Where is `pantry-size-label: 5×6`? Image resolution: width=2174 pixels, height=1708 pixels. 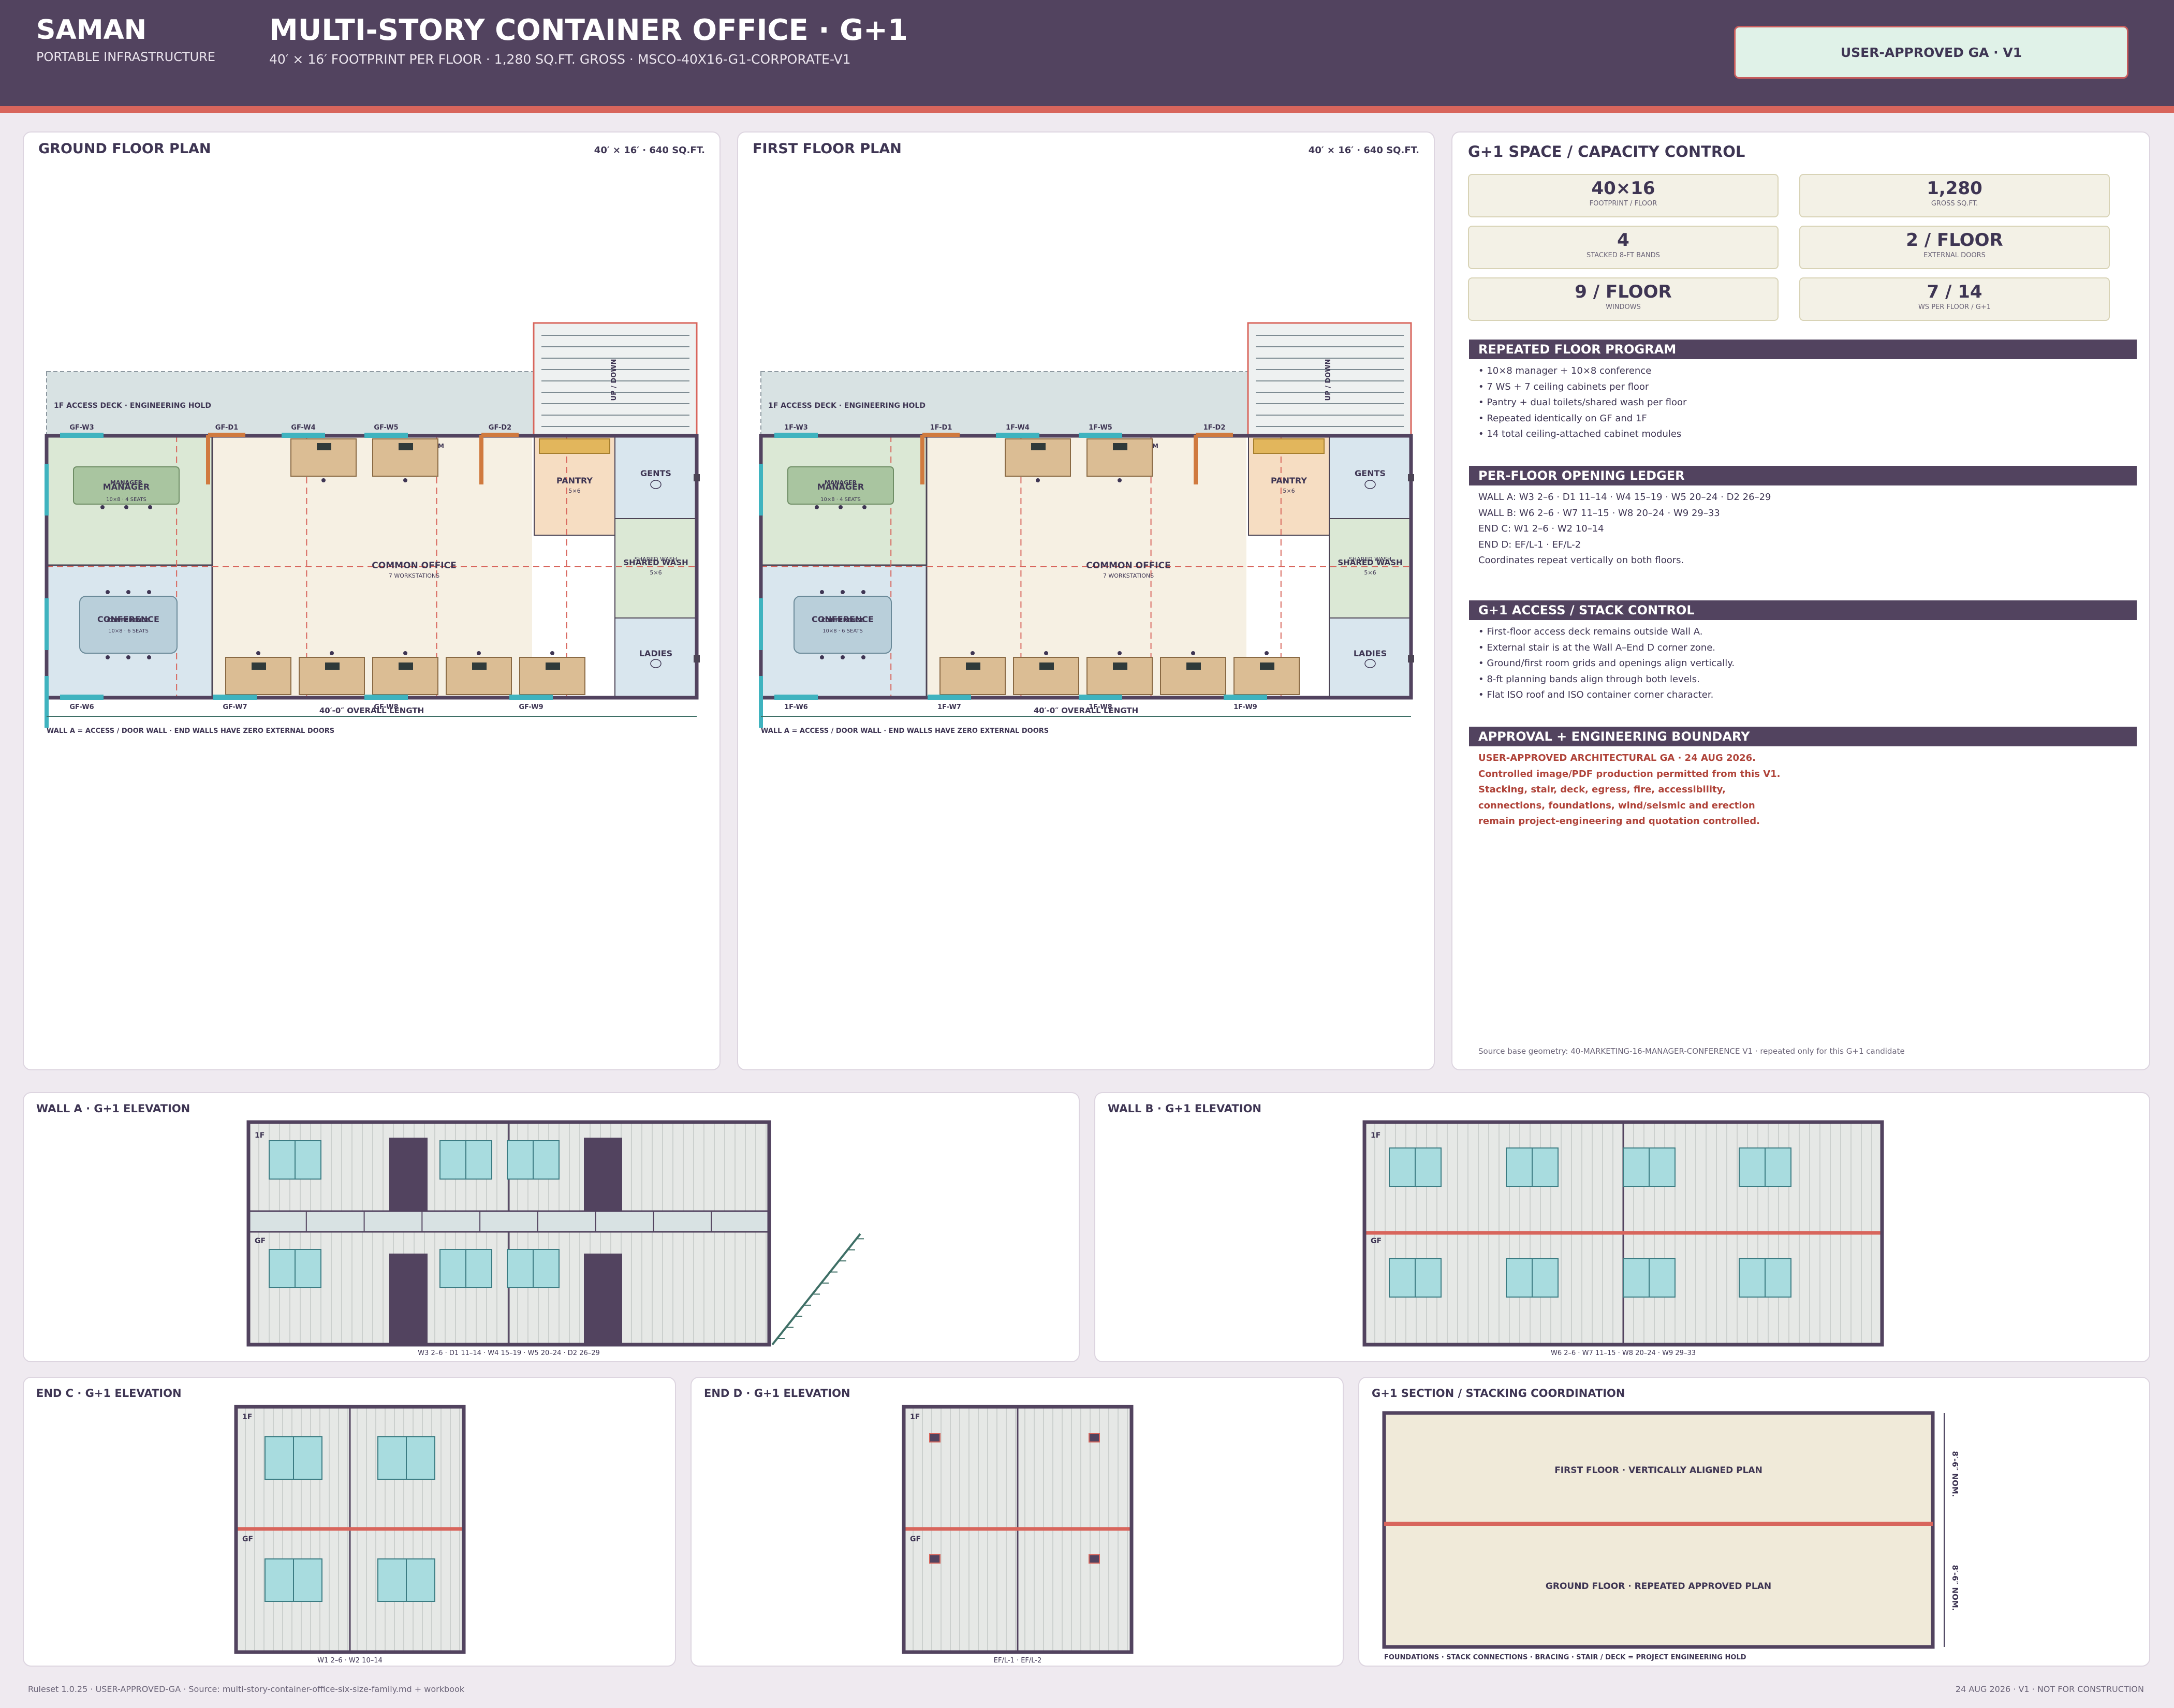
pantry-size-label: 5×6 is located at coordinates (1289, 491).